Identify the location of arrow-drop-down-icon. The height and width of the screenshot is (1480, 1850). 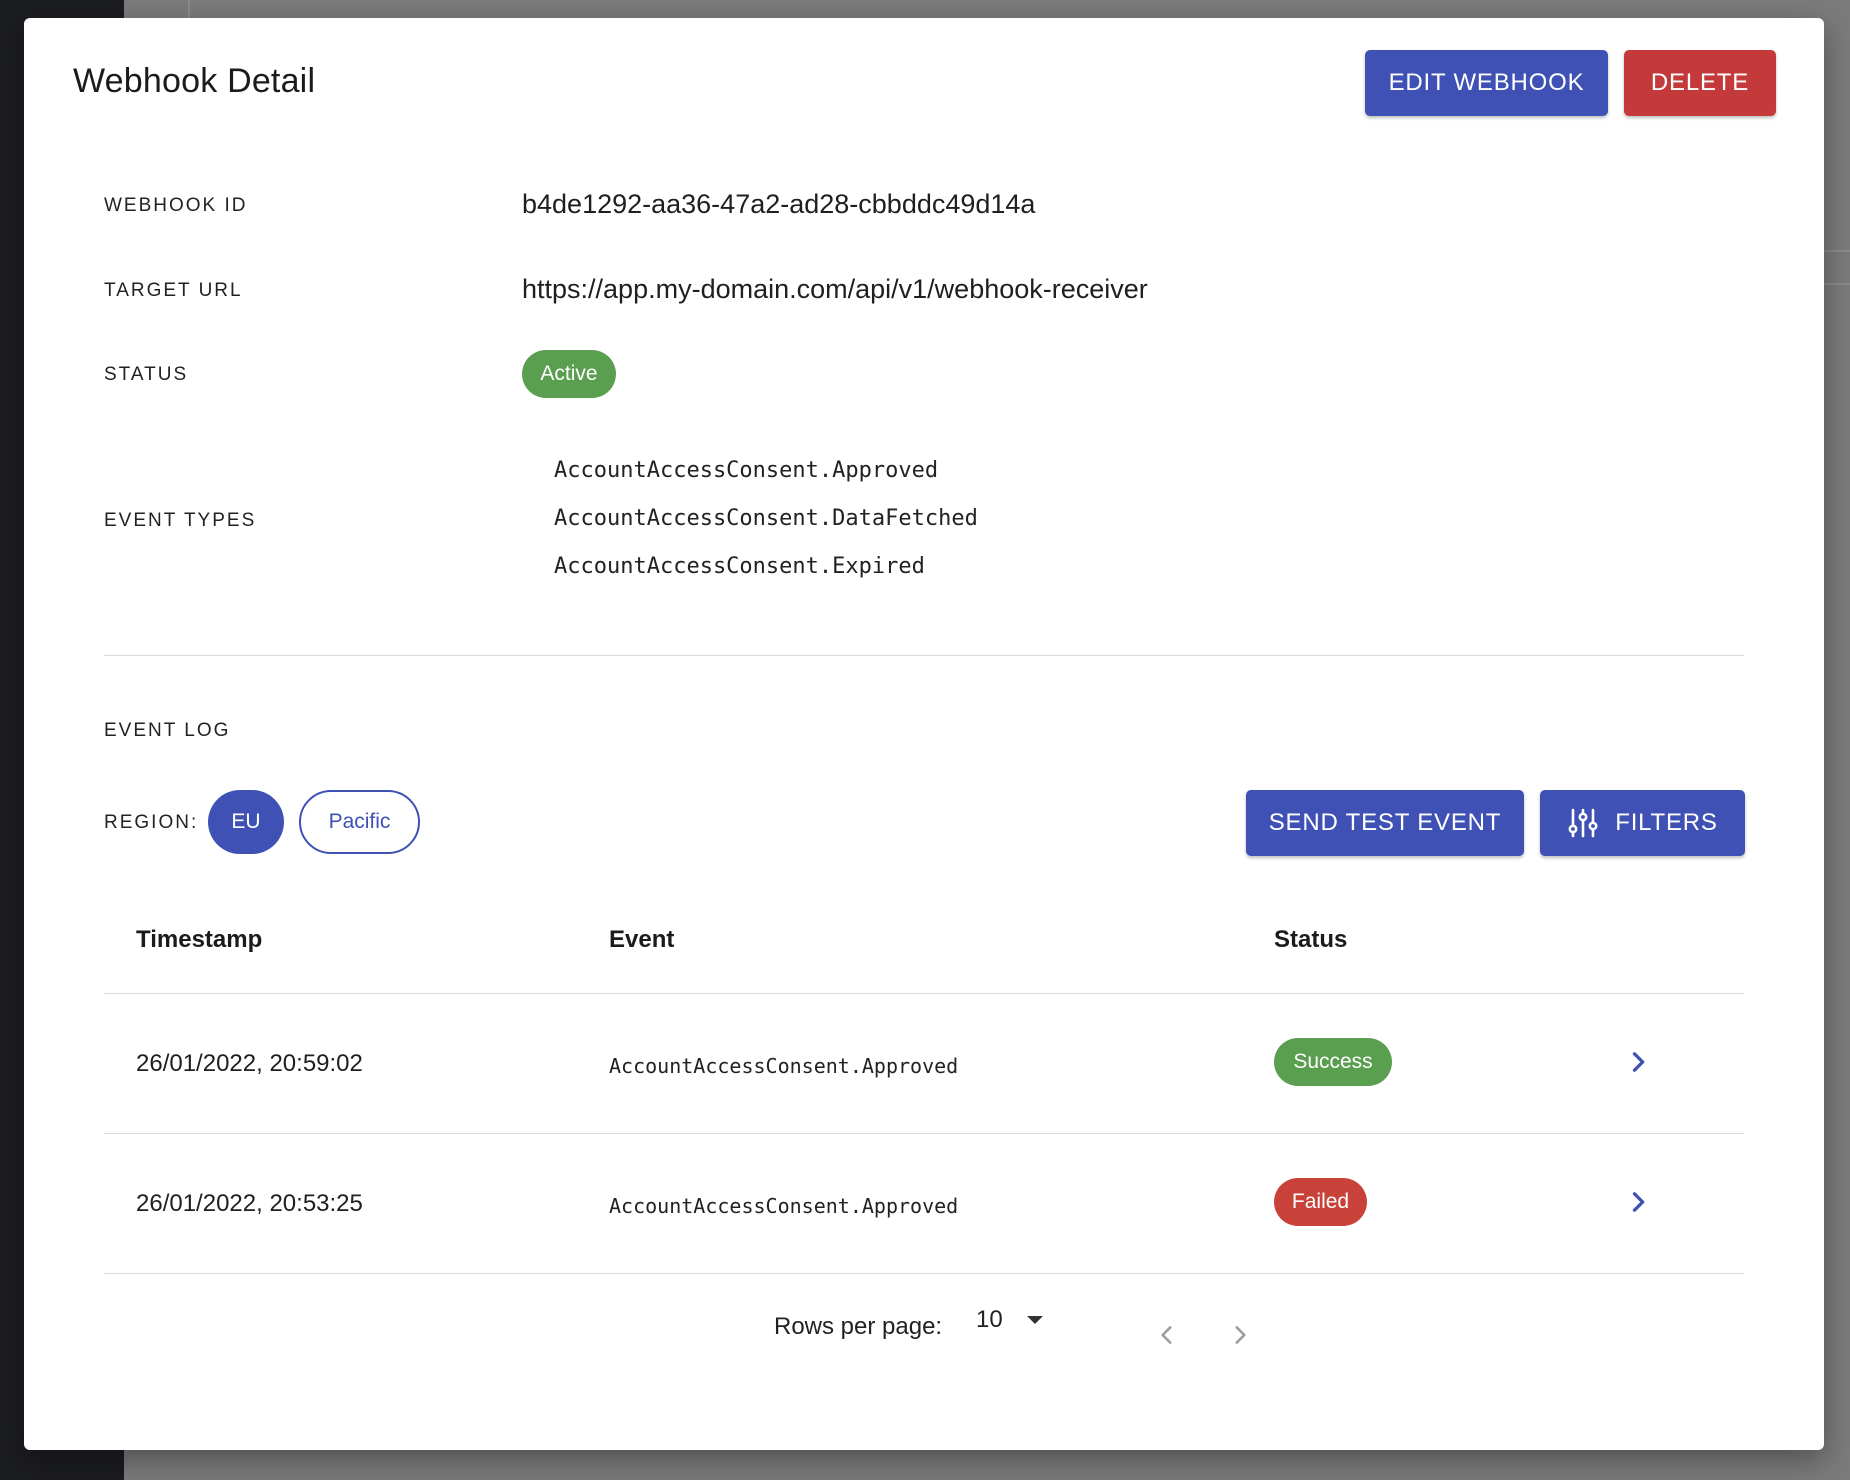
(1034, 1320).